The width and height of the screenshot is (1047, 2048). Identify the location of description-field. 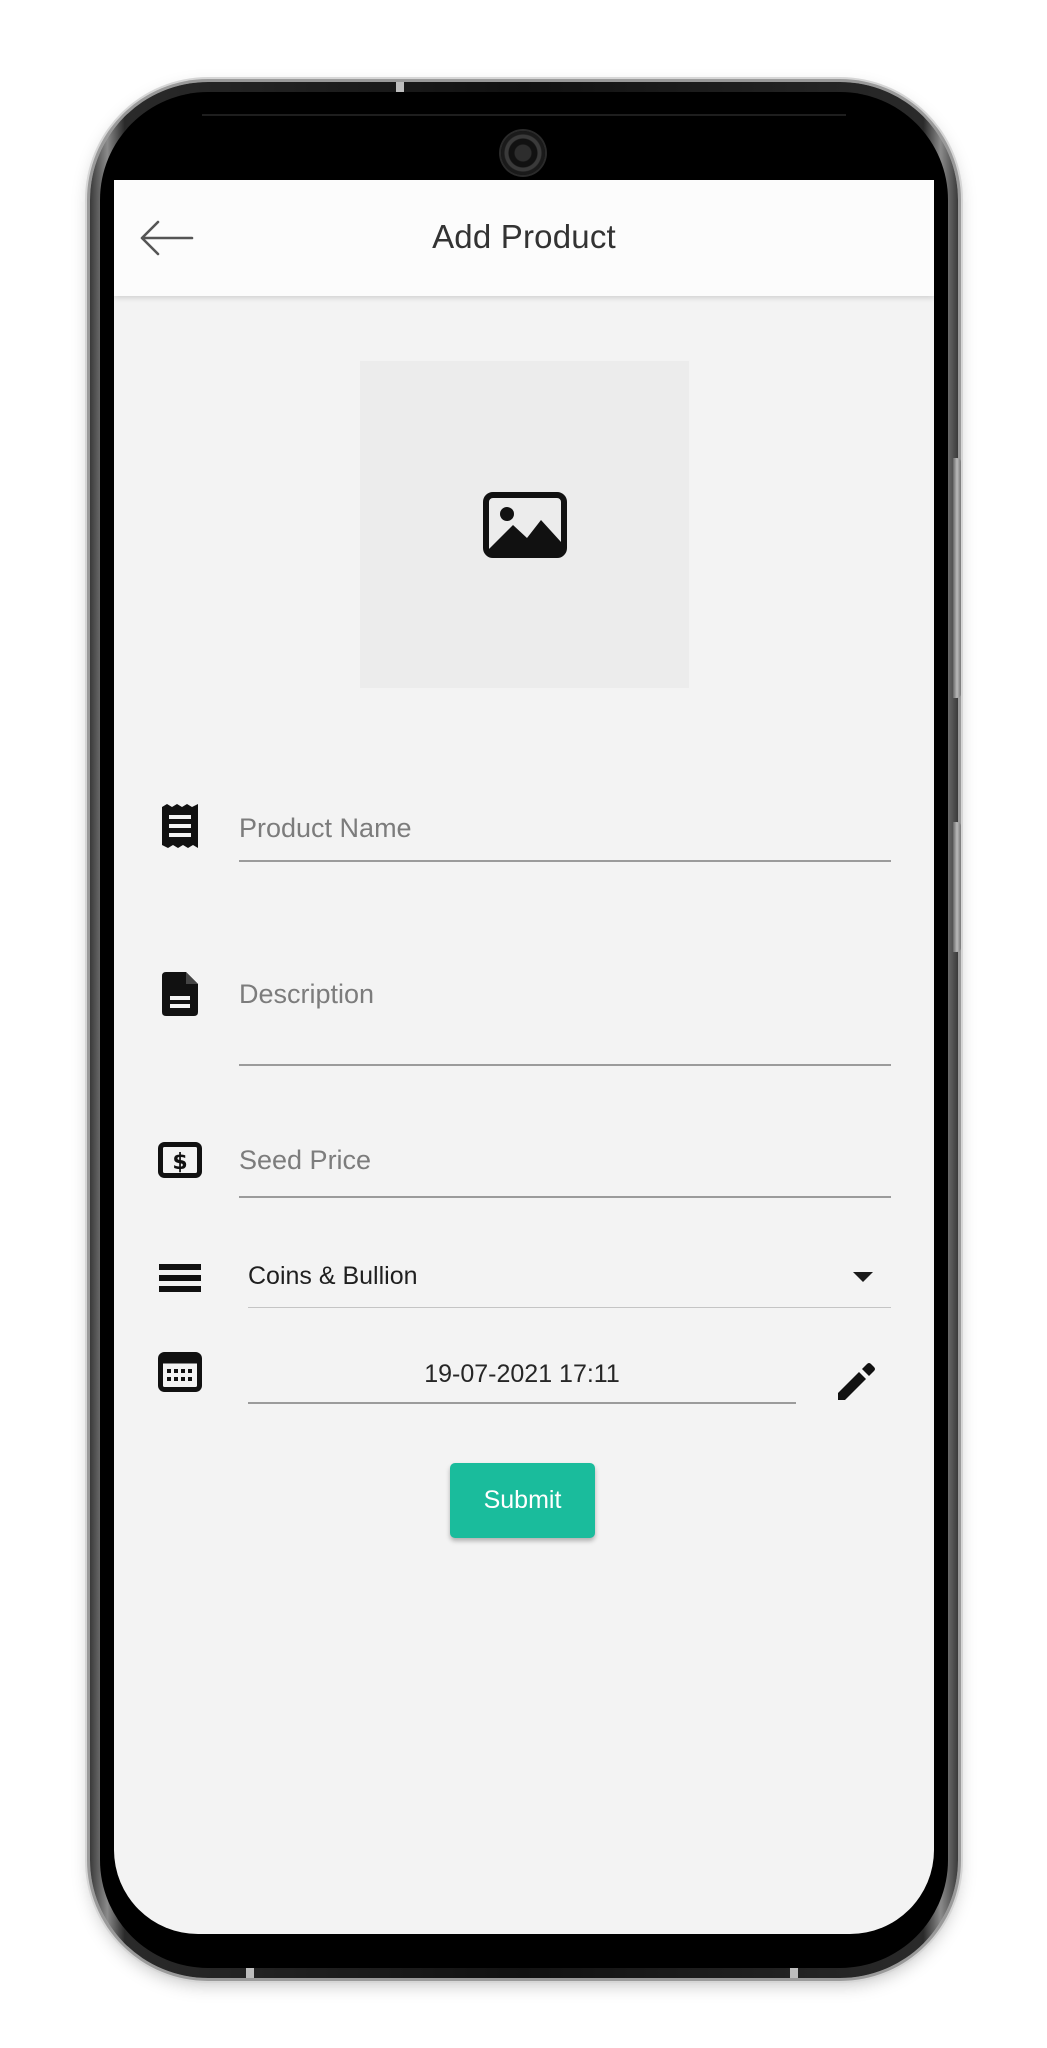
(565, 1020).